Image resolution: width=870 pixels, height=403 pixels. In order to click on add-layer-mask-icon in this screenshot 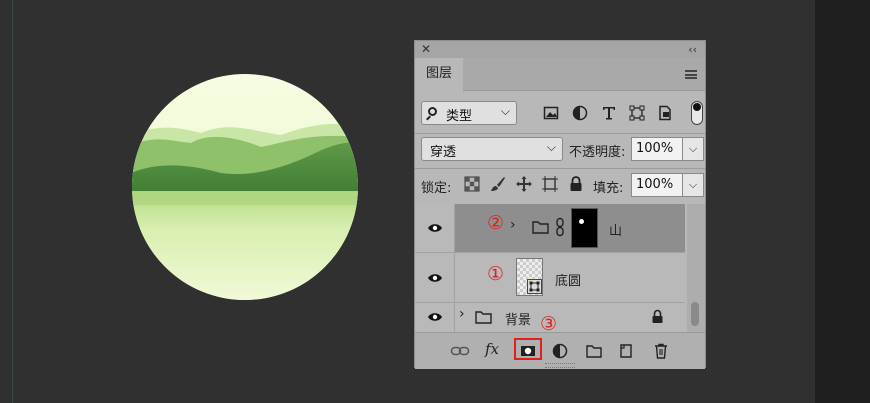, I will do `click(528, 351)`.